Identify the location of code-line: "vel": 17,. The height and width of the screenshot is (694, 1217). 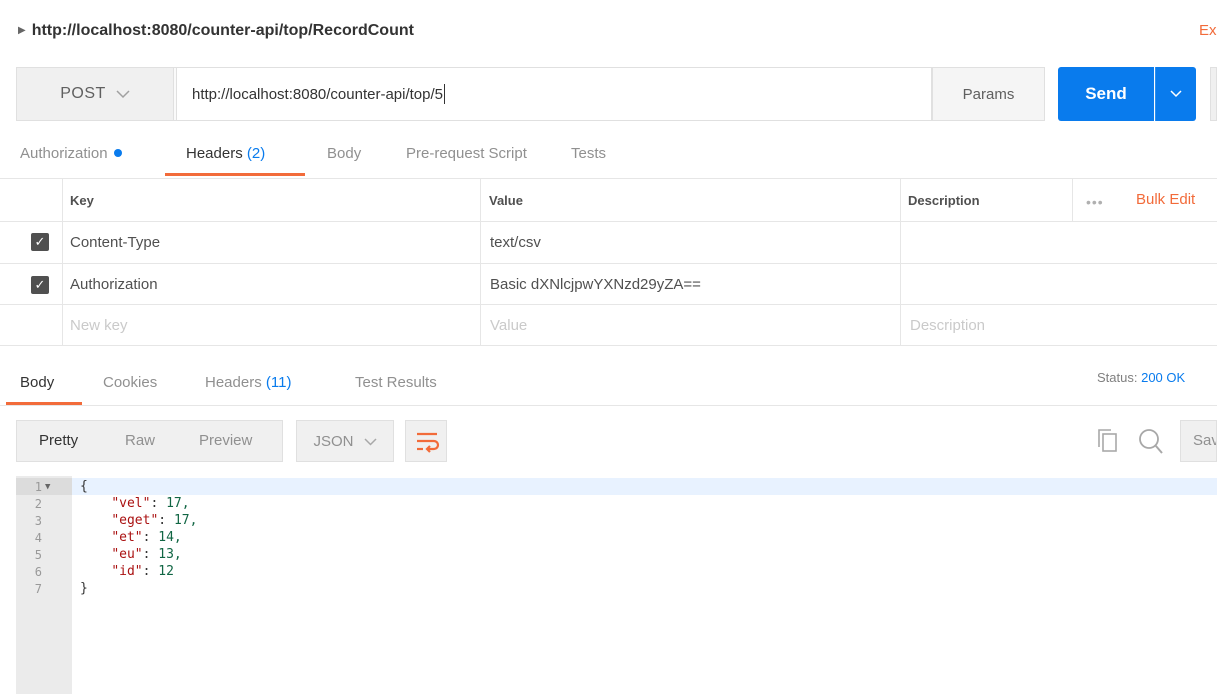
(150, 503).